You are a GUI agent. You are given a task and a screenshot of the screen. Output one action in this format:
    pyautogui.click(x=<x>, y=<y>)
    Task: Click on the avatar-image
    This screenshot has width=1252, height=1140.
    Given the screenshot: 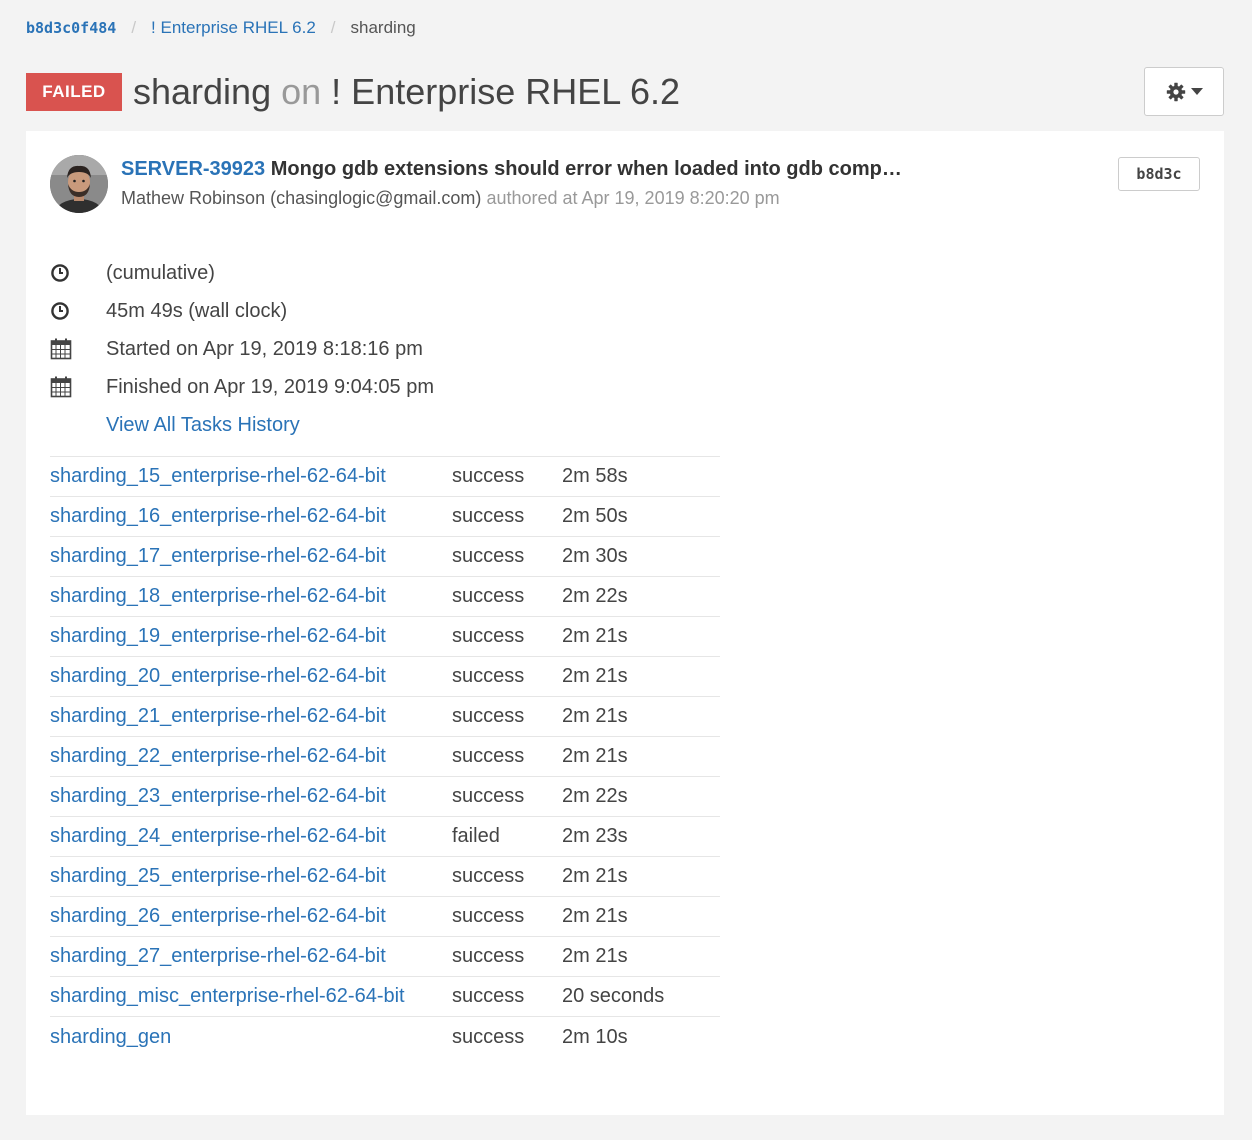 What is the action you would take?
    pyautogui.click(x=79, y=184)
    